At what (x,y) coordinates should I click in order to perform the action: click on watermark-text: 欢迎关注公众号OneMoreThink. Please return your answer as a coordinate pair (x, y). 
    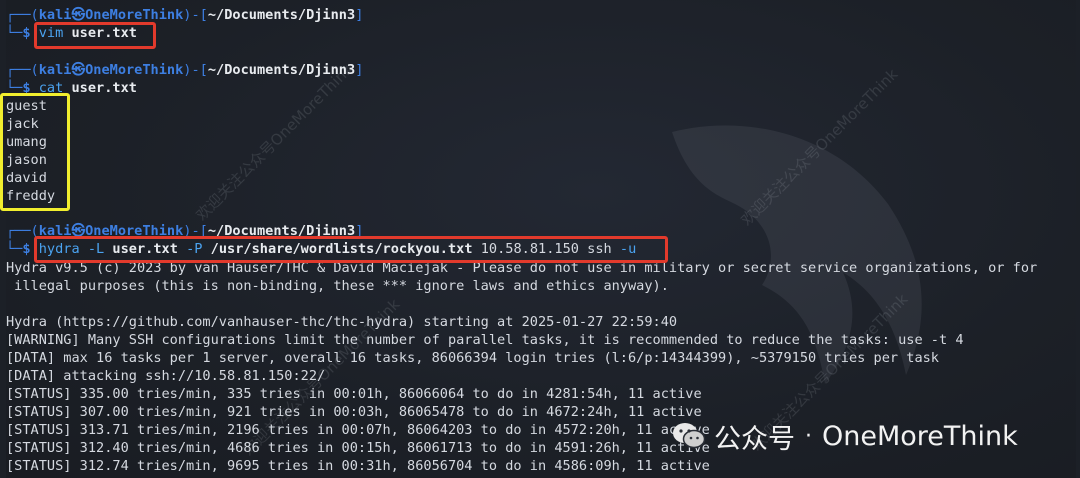
    Looking at the image, I should click on (274, 142).